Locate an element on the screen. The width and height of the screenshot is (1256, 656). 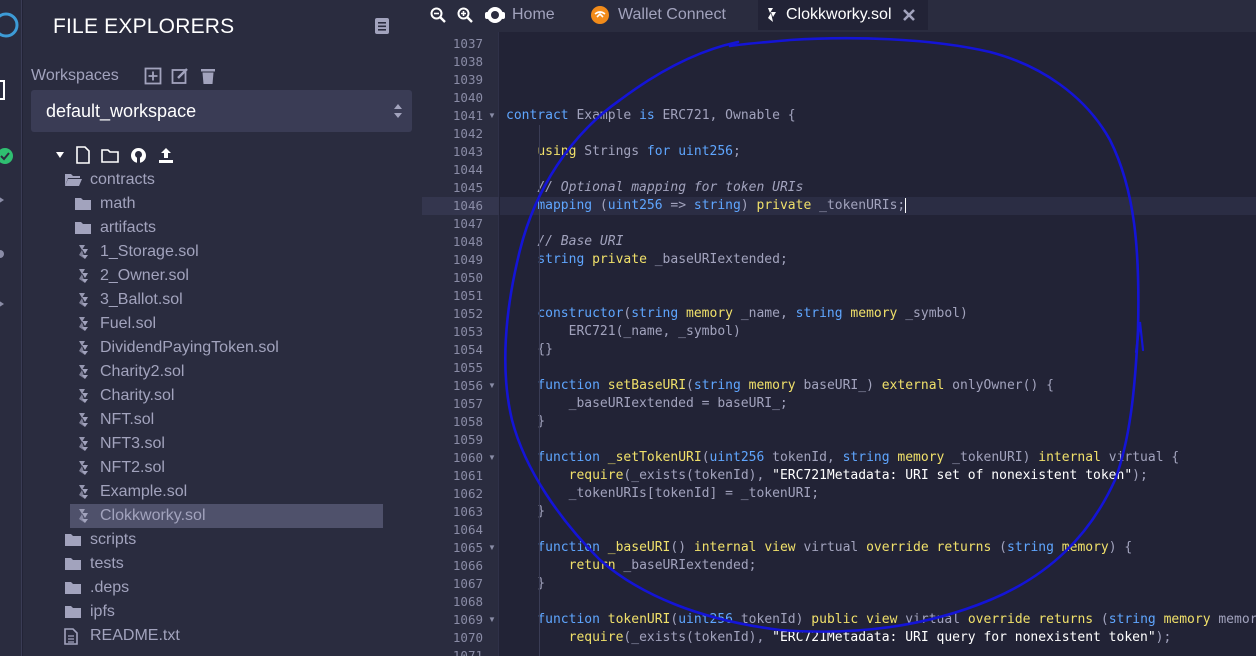
tree-item: Fuel.sol is located at coordinates (222, 324).